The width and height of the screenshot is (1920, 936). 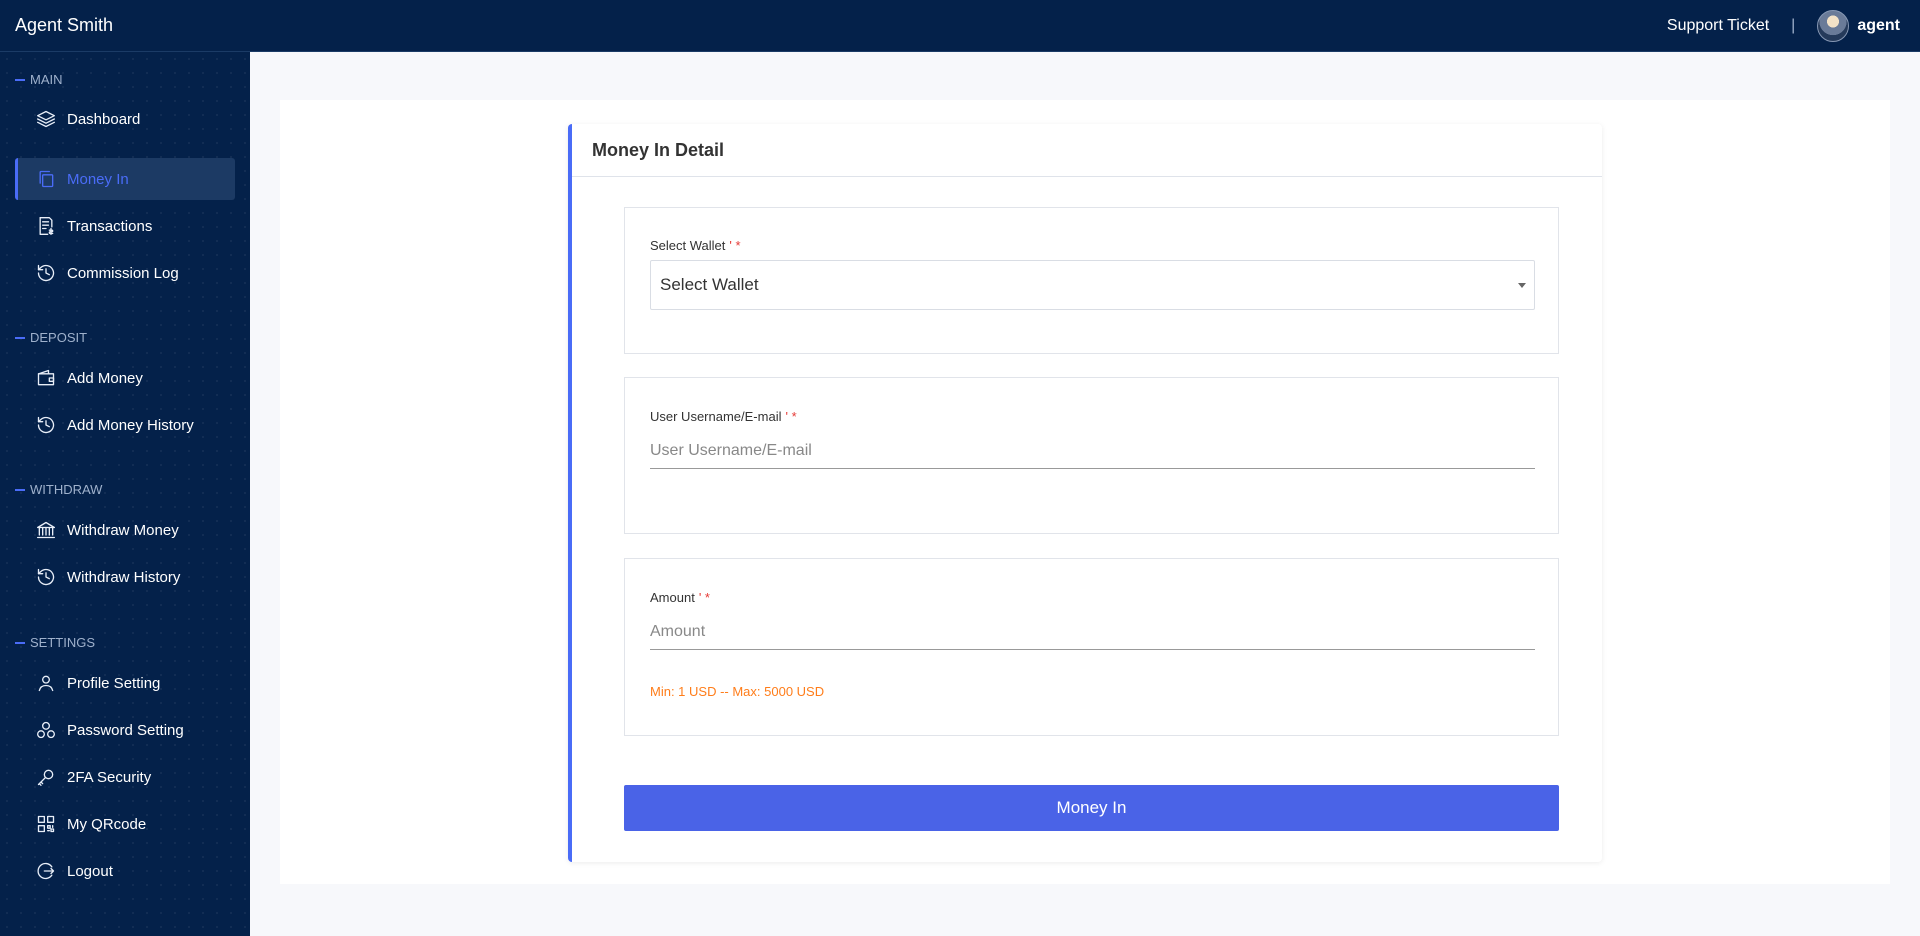 I want to click on sidebar-item-label: My QRcode, so click(x=107, y=824).